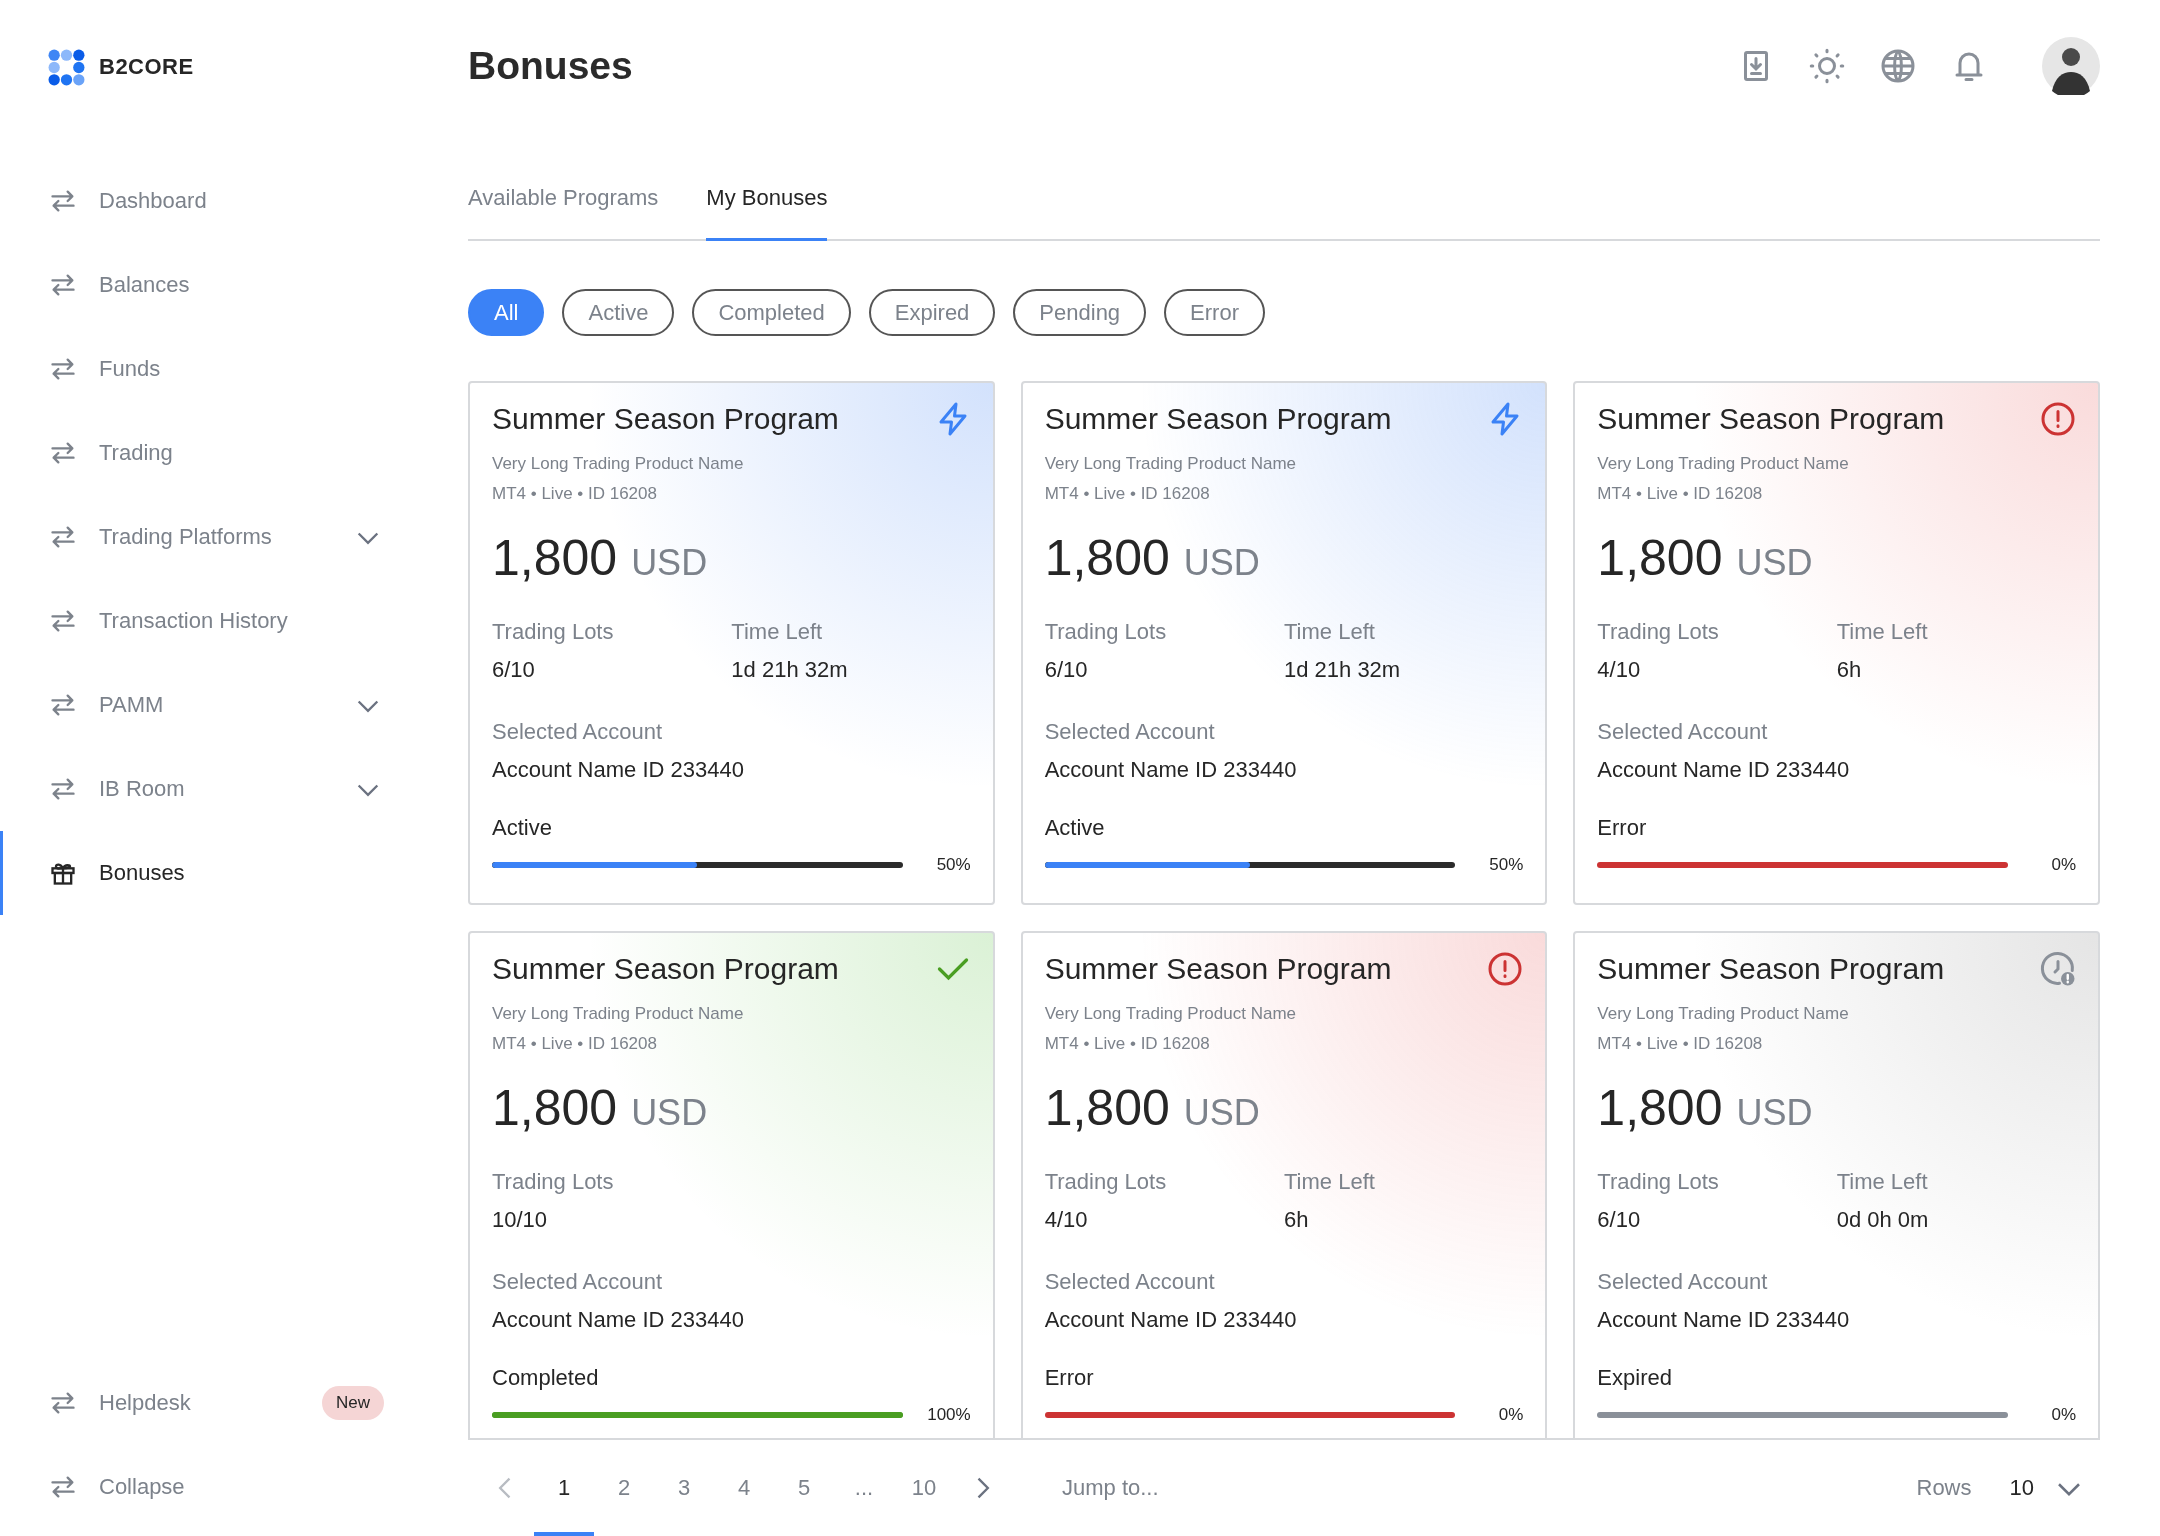  I want to click on stat-value: 0d 0h 0m, so click(1883, 1220).